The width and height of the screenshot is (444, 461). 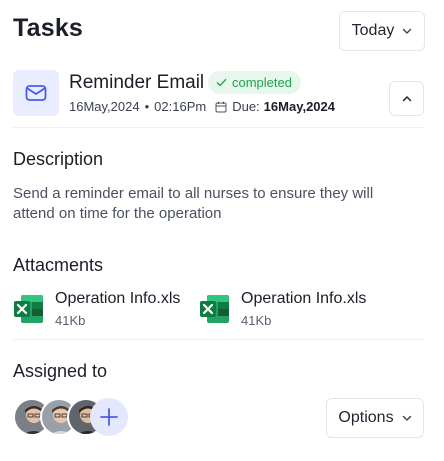 I want to click on date-filter-dropdown: Today, so click(x=382, y=31).